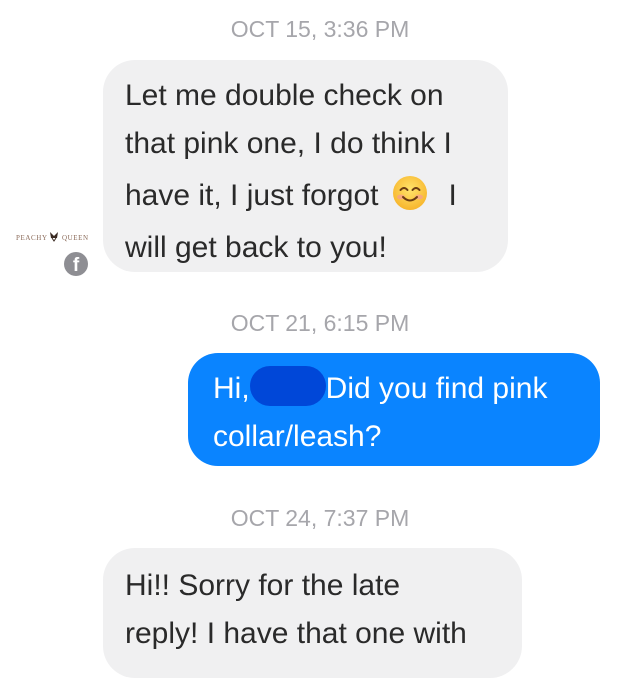 The width and height of the screenshot is (640, 678). I want to click on message-text-segment: Hi,, so click(231, 388).